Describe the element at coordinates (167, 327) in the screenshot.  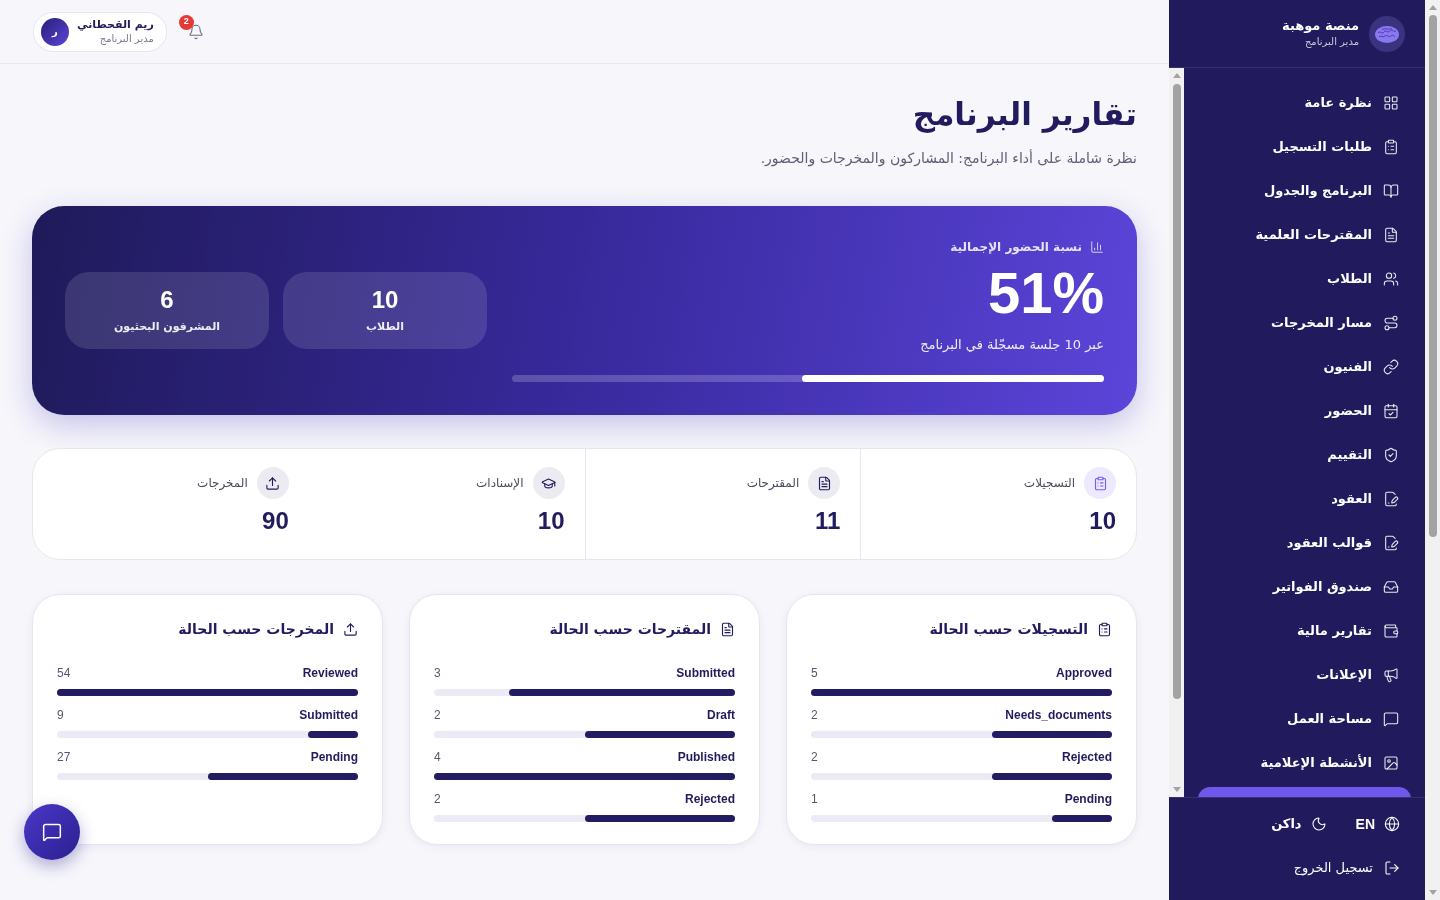
I see `stat-label: المشرفون البحثيون` at that location.